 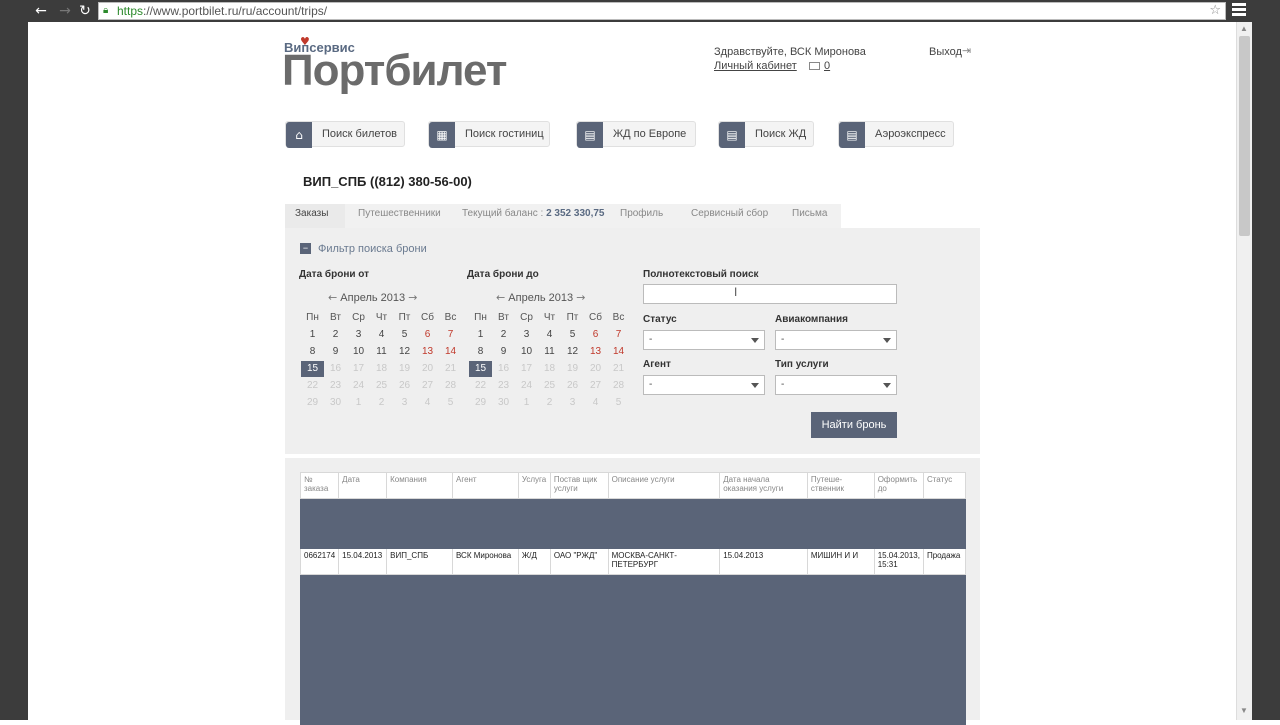 I want to click on bookmark-star-icon: ☆, so click(x=1215, y=10).